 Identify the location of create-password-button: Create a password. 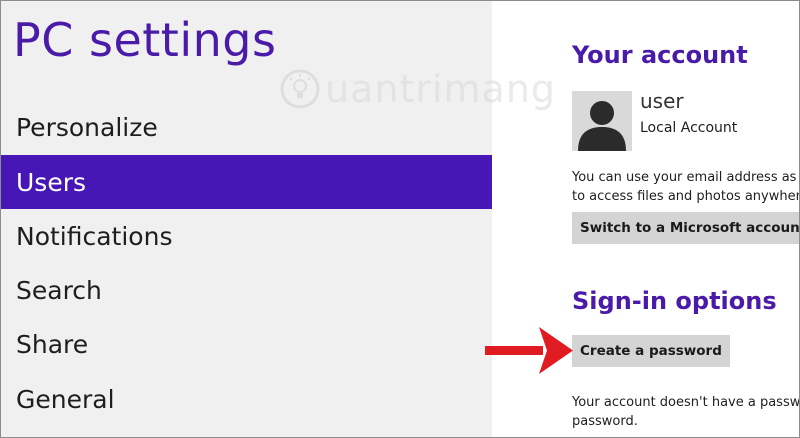
(651, 351).